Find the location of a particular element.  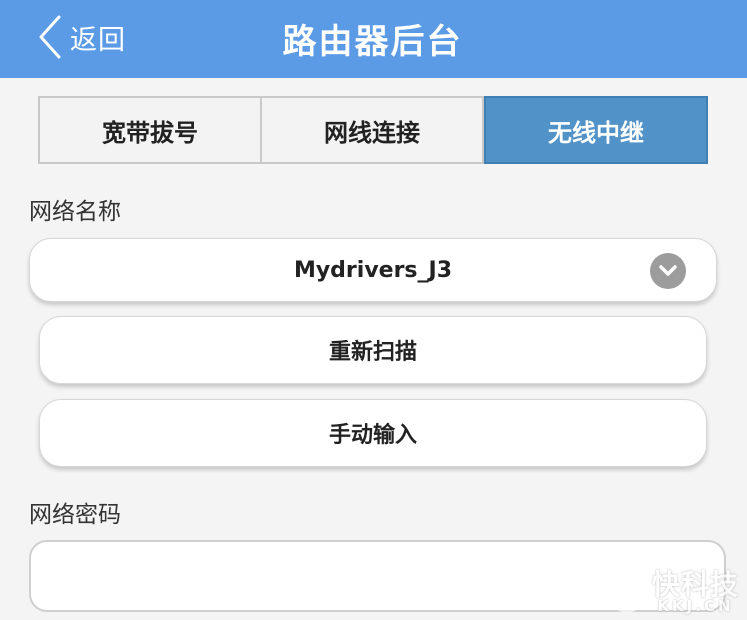

watermark: 快科技 KKJ.CN is located at coordinates (672, 592).